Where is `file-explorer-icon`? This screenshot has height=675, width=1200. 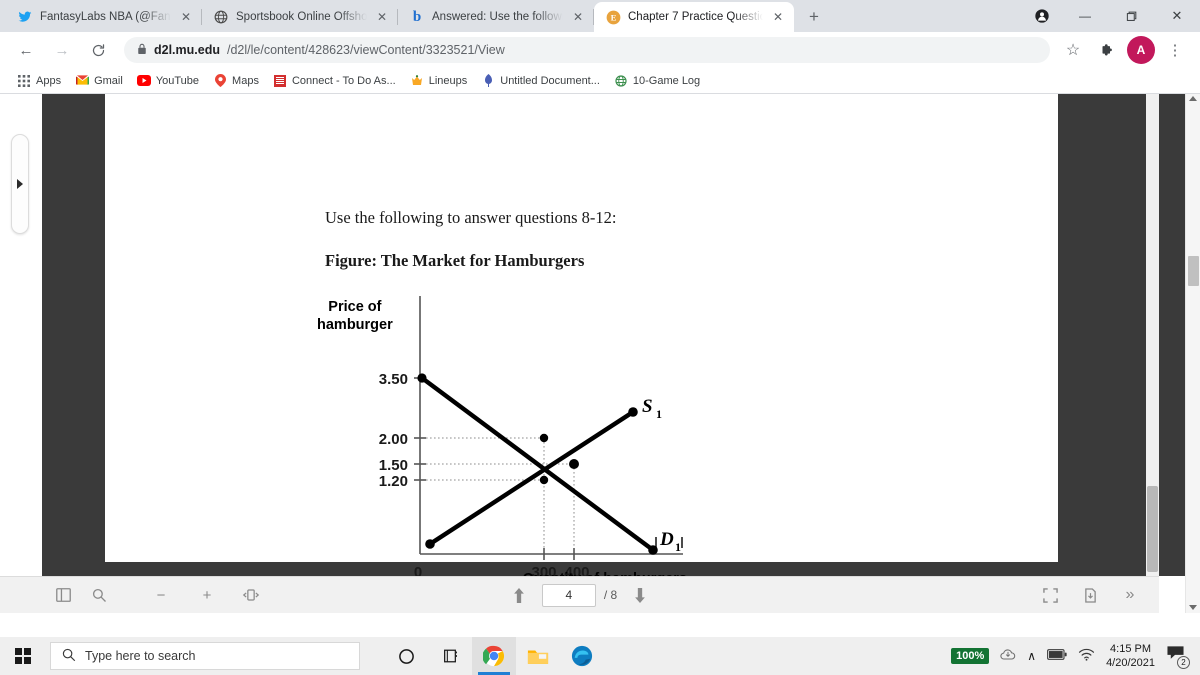 file-explorer-icon is located at coordinates (538, 657).